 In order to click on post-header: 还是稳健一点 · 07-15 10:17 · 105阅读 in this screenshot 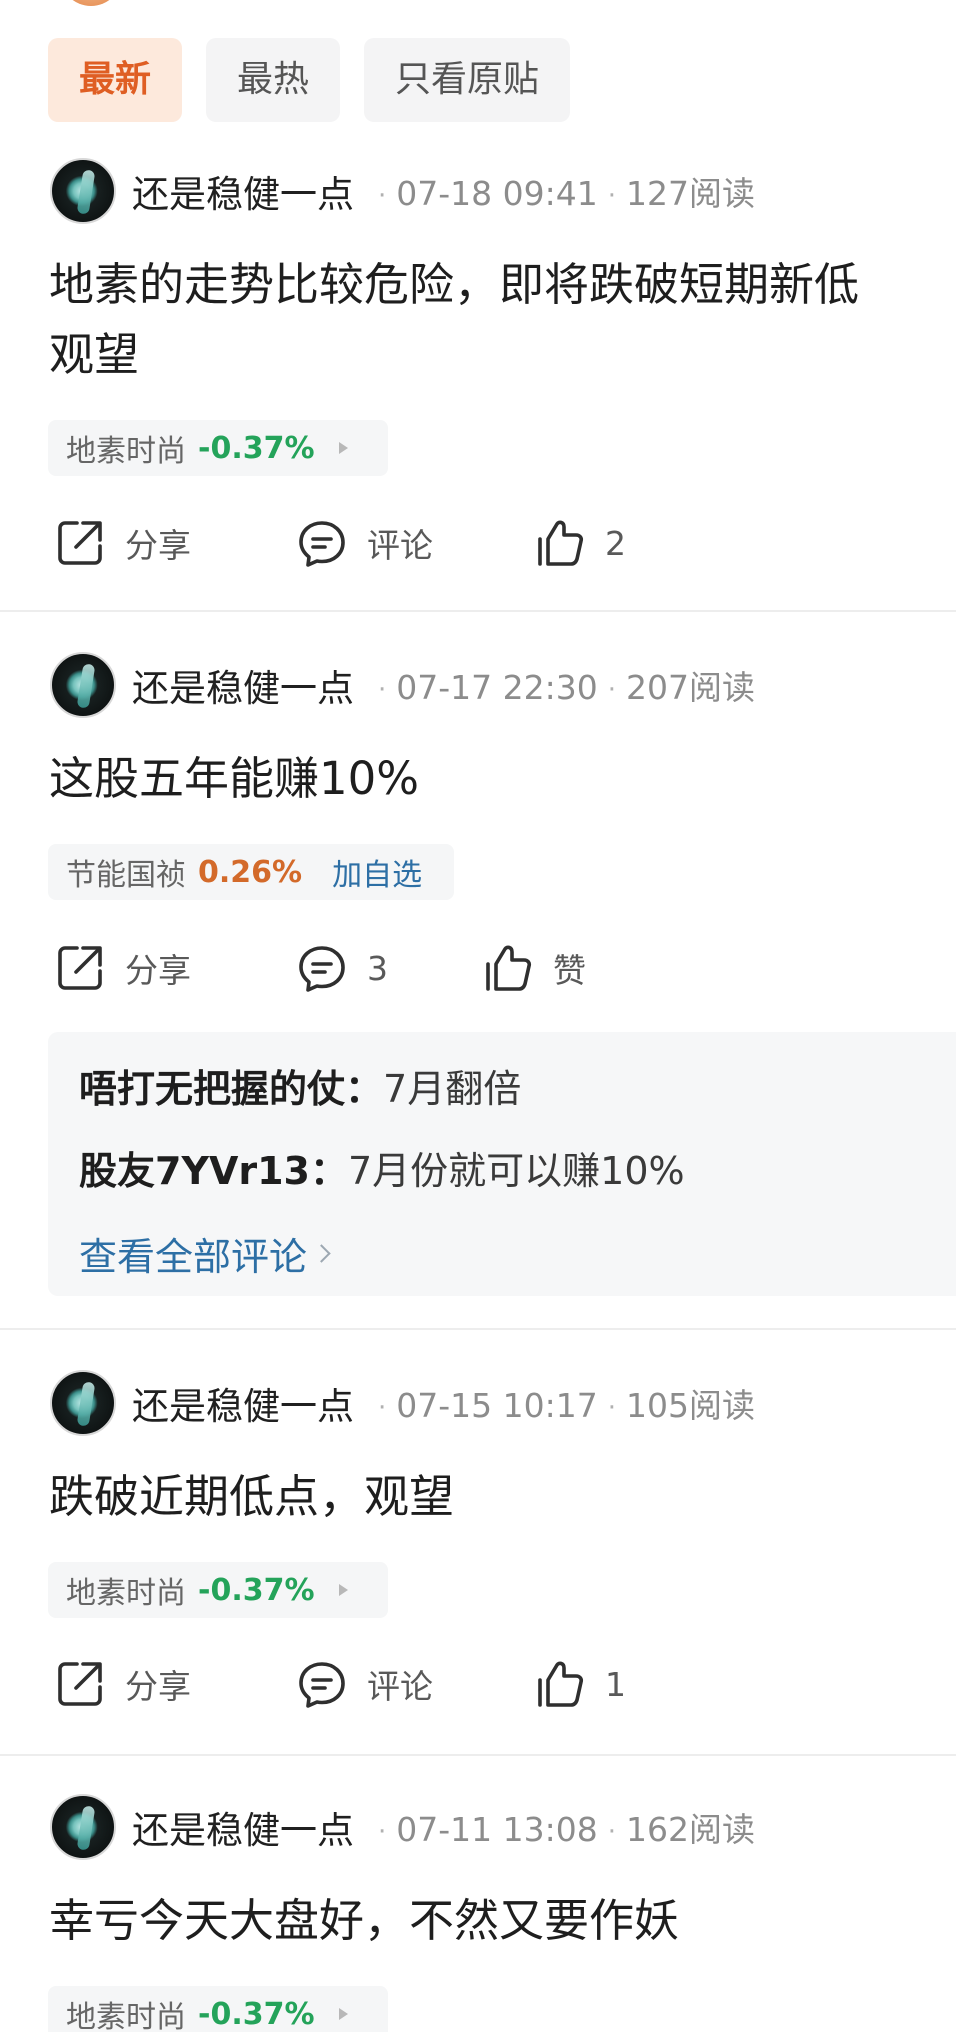, I will do `click(402, 1403)`.